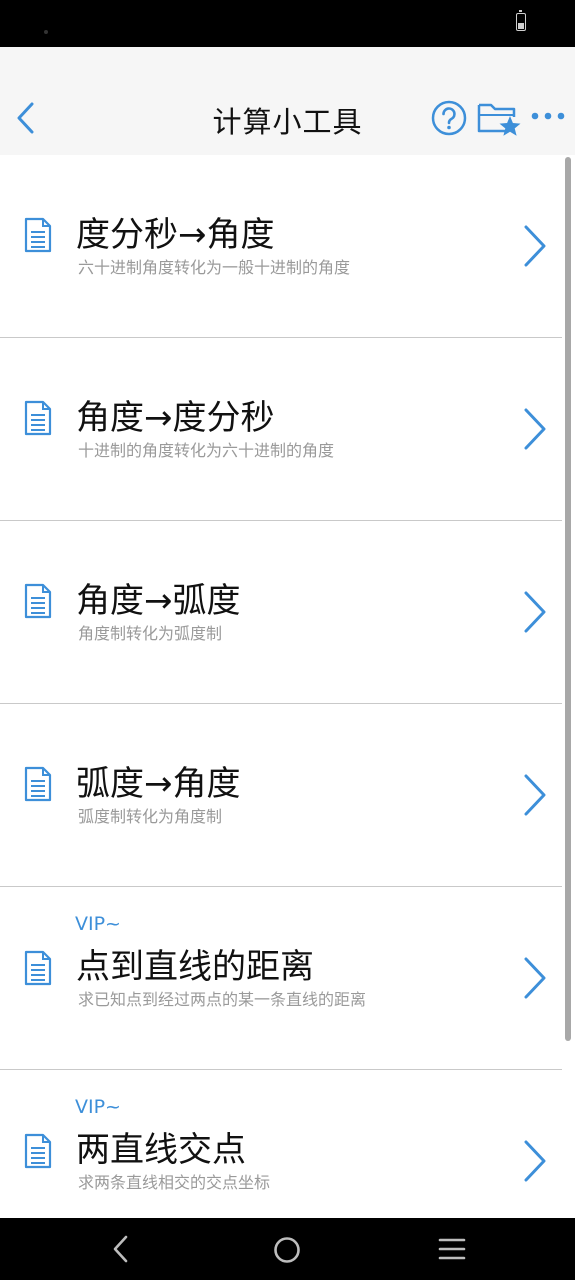  Describe the element at coordinates (195, 967) in the screenshot. I see `item-title: 点到直线的距离` at that location.